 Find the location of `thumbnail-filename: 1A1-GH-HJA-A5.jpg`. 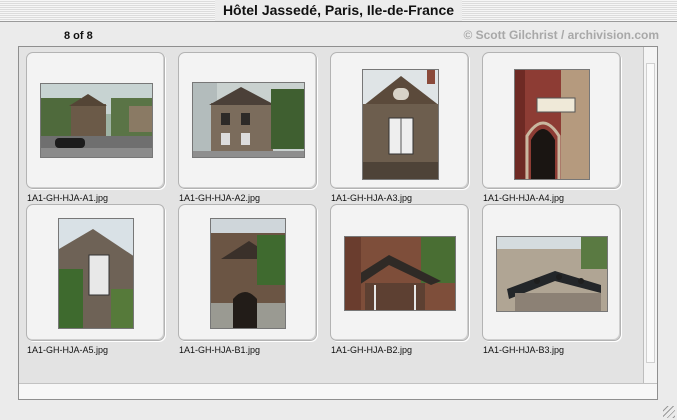

thumbnail-filename: 1A1-GH-HJA-A5.jpg is located at coordinates (68, 350).